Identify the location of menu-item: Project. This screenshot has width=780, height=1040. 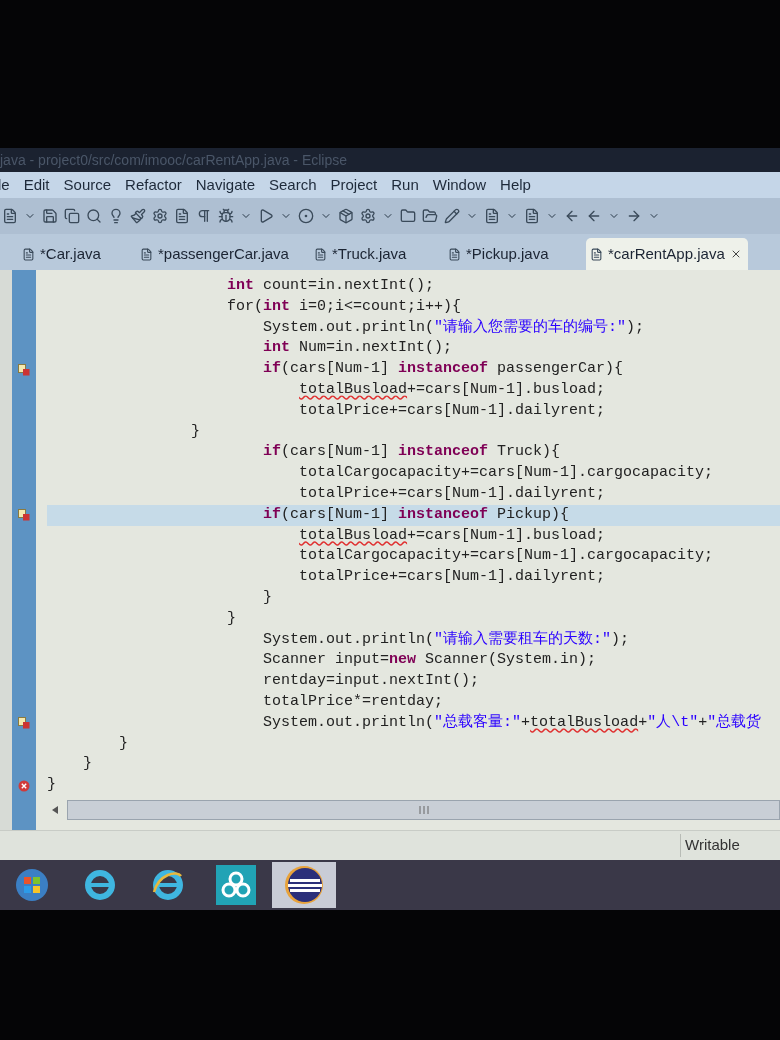
(354, 185).